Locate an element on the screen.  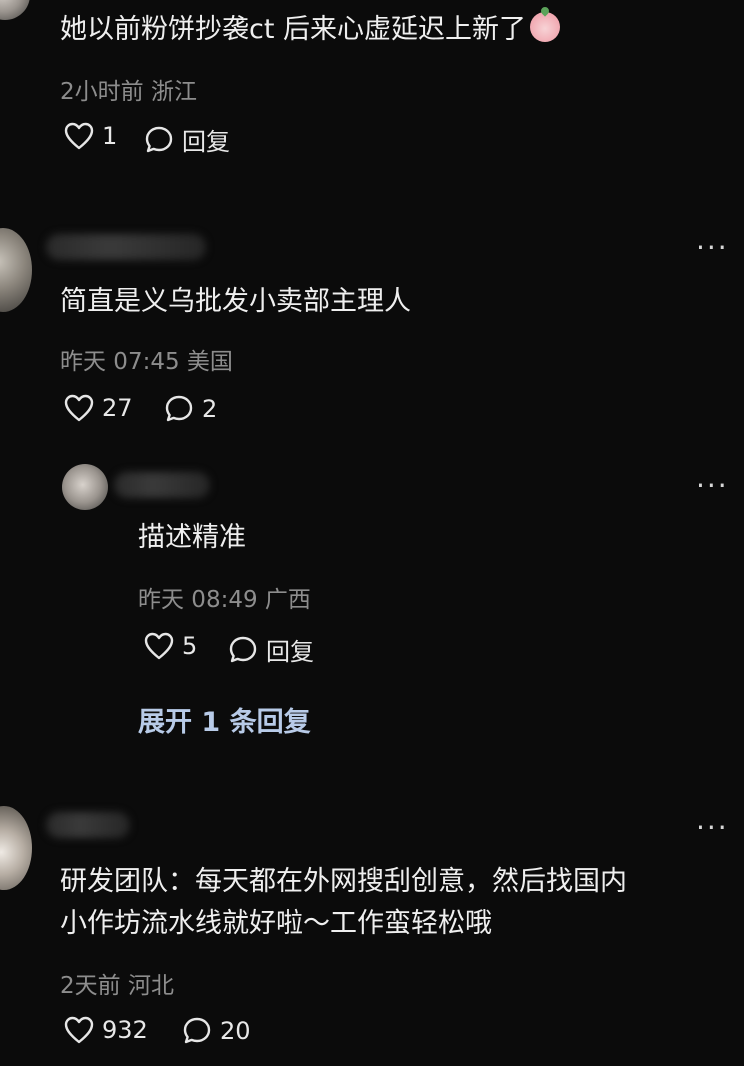
like-button: 27 is located at coordinates (98, 408).